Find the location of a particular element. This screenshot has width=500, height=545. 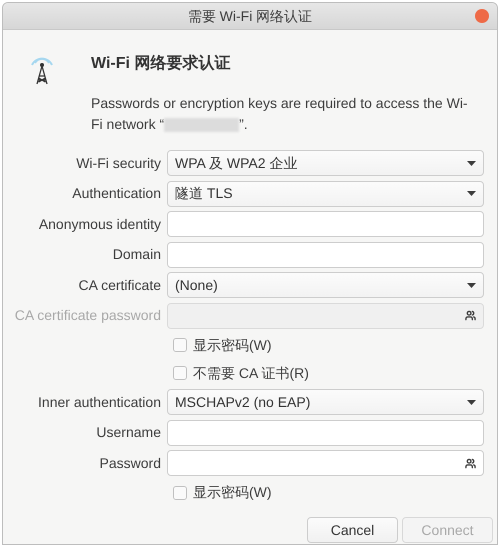

window-title: 需要 Wi-Fi 网络认证 is located at coordinates (250, 16).